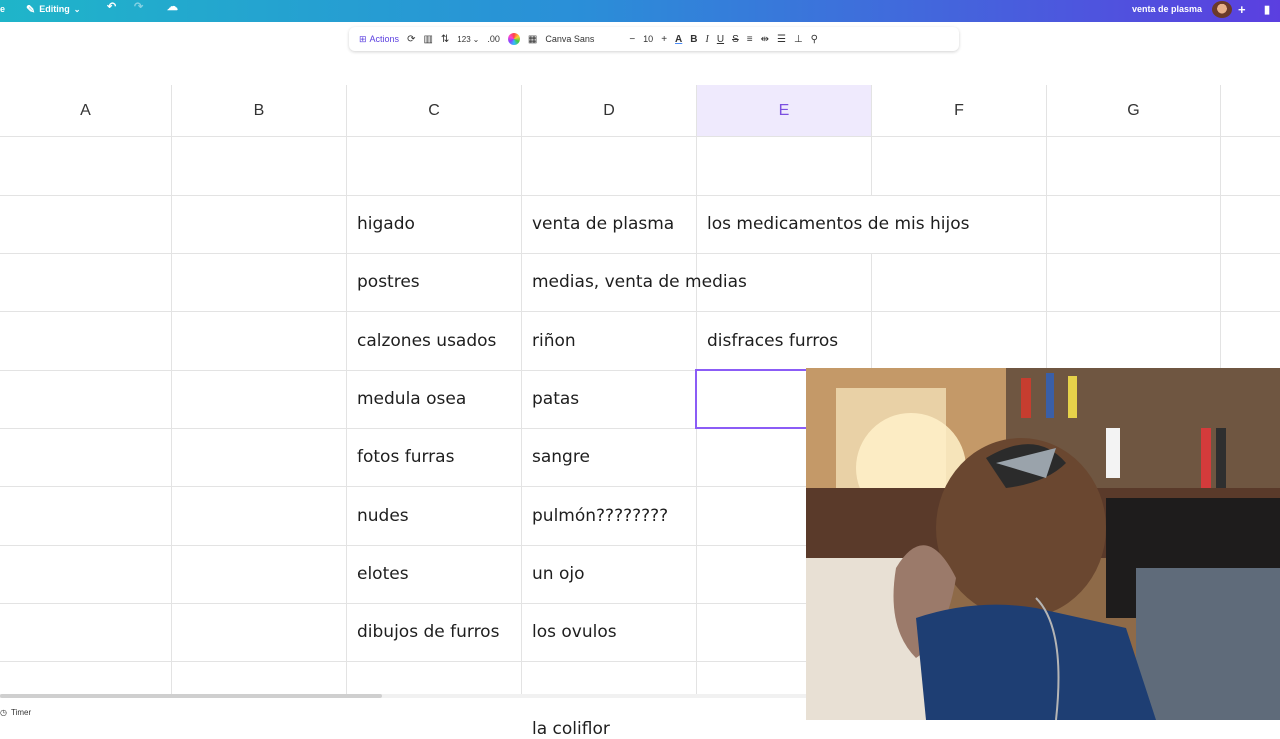 The image size is (1280, 739). What do you see at coordinates (693, 39) in the screenshot?
I see `bold-button: B` at bounding box center [693, 39].